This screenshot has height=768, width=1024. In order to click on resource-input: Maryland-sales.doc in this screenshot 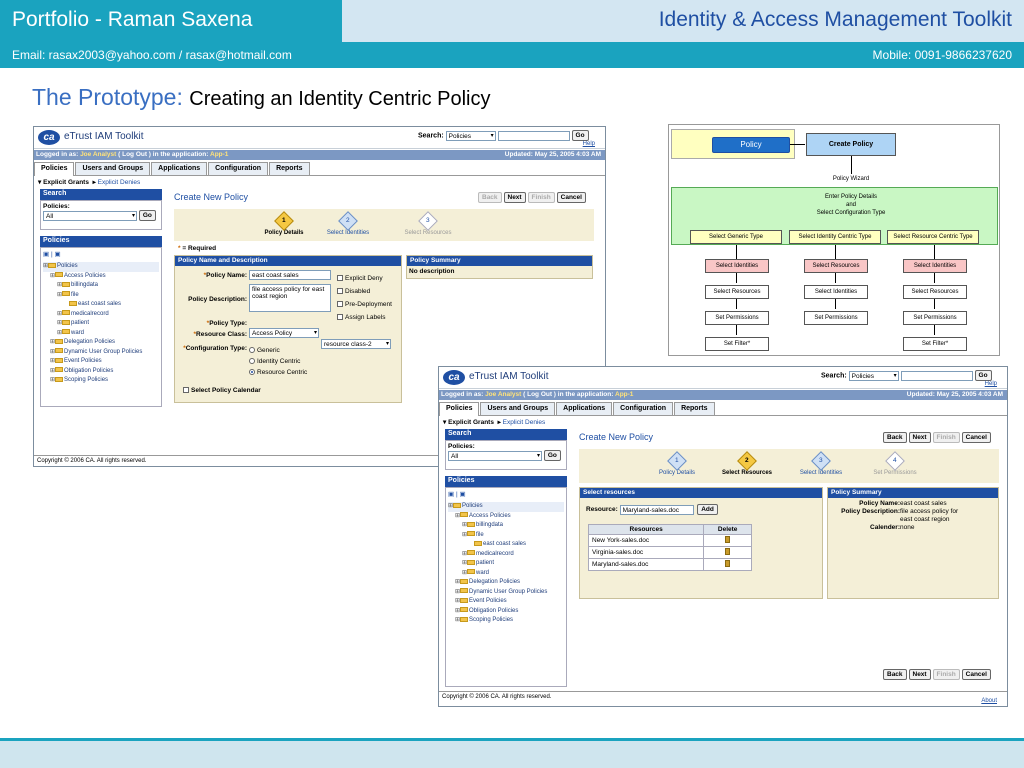, I will do `click(656, 509)`.